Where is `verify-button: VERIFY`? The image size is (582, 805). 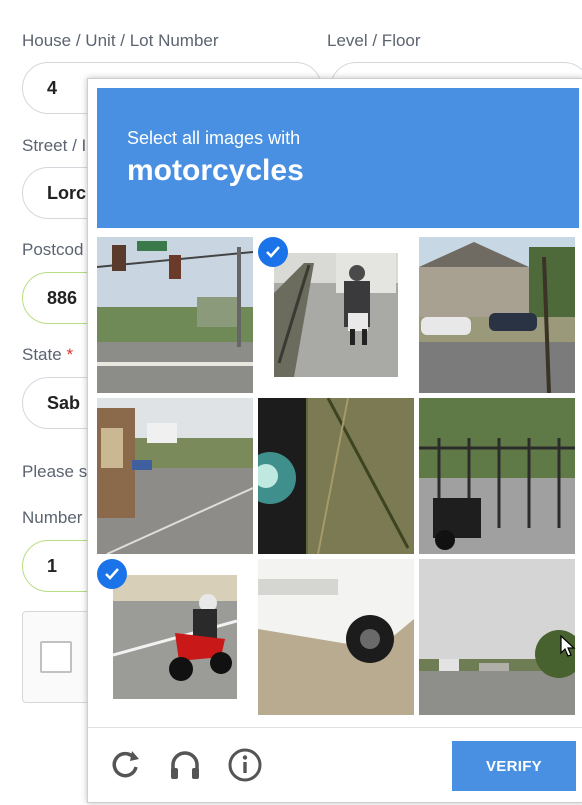 verify-button: VERIFY is located at coordinates (514, 766).